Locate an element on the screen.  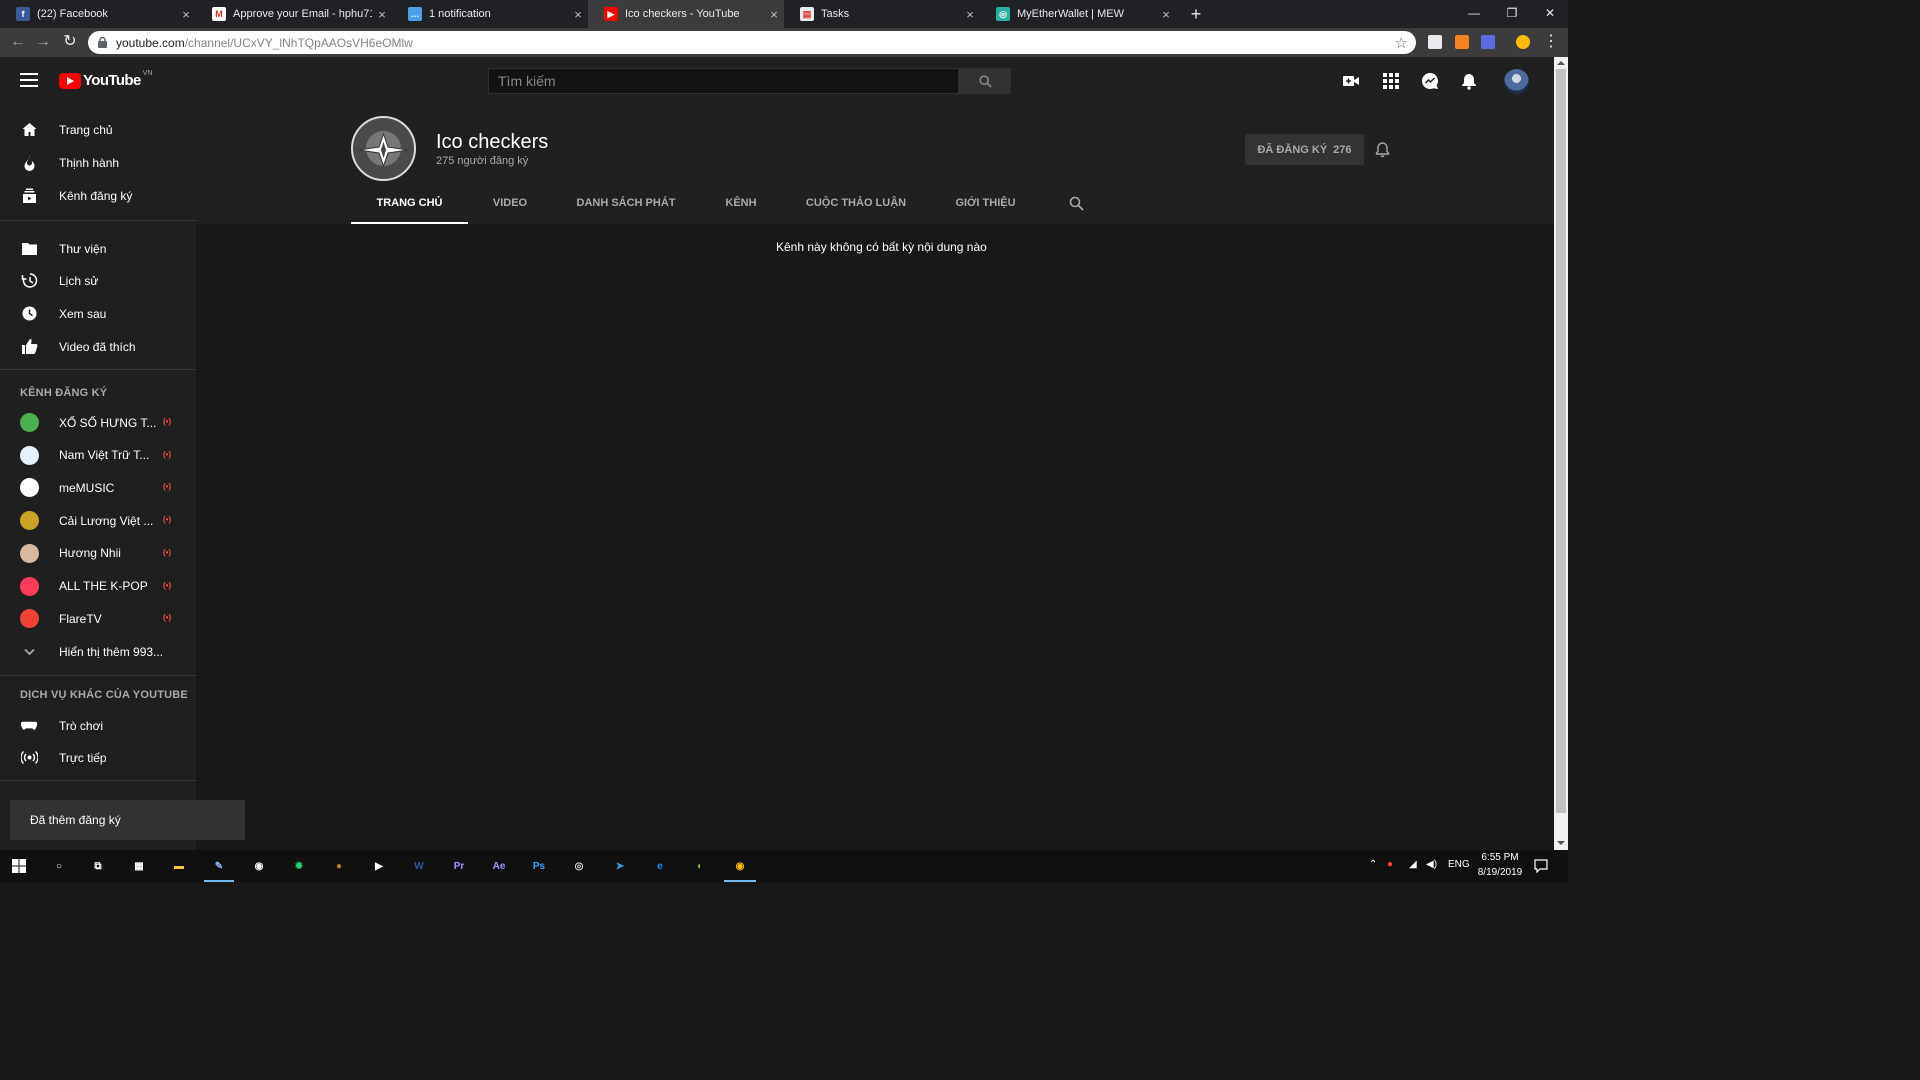
scroll-up-arrow is located at coordinates (1561, 63).